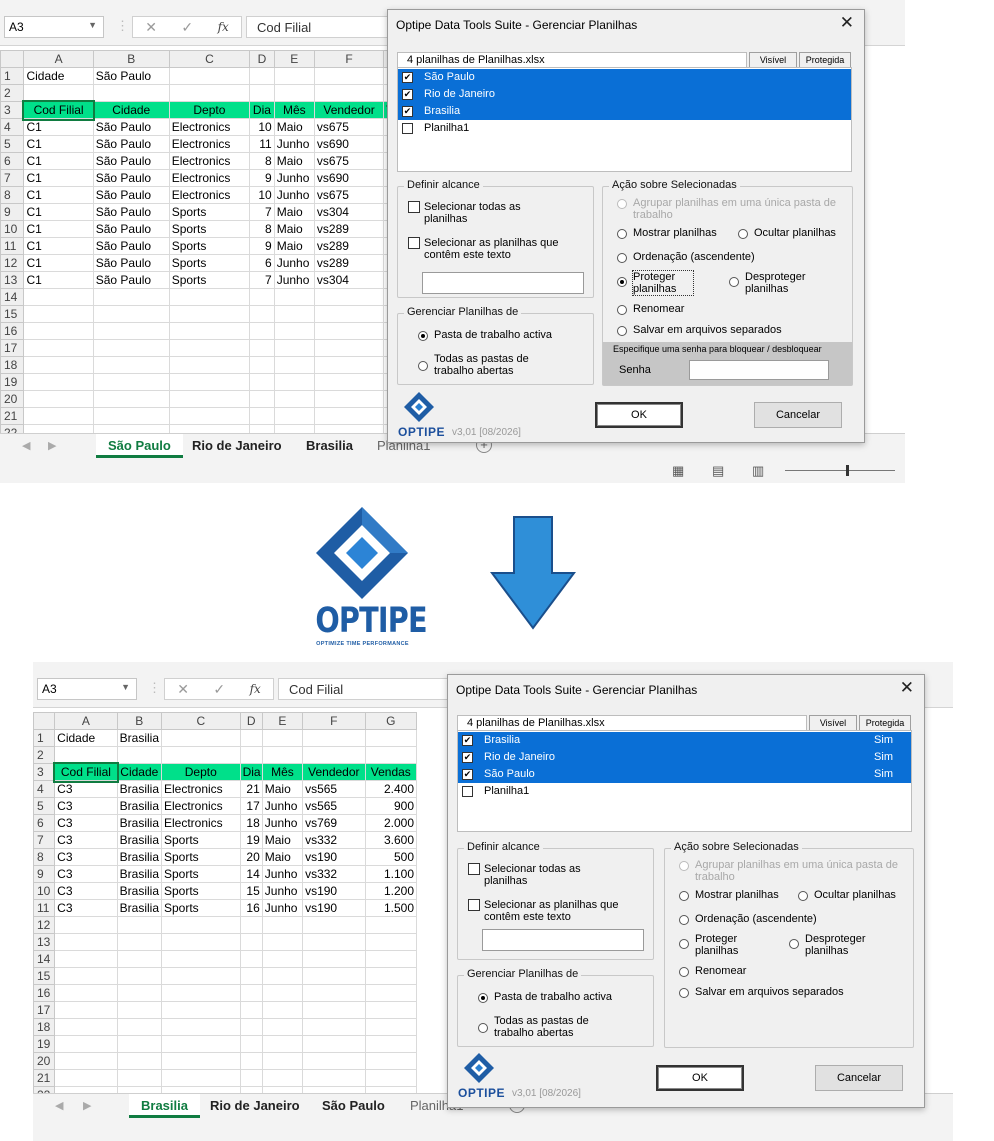 The image size is (994, 1141). Describe the element at coordinates (391, 840) in the screenshot. I see `cell: 3.600` at that location.